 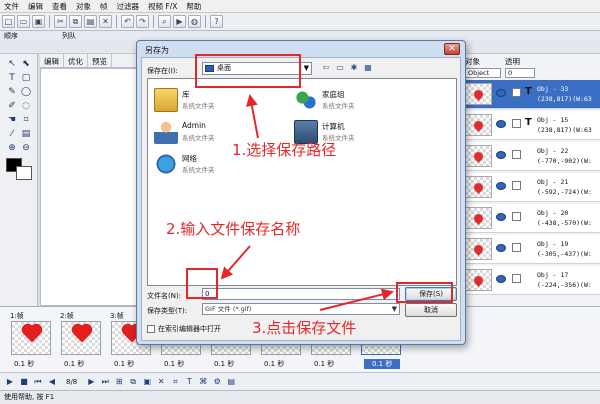 I want to click on object-row: Obj - 21 (-592,-724)(W:, so click(x=530, y=187).